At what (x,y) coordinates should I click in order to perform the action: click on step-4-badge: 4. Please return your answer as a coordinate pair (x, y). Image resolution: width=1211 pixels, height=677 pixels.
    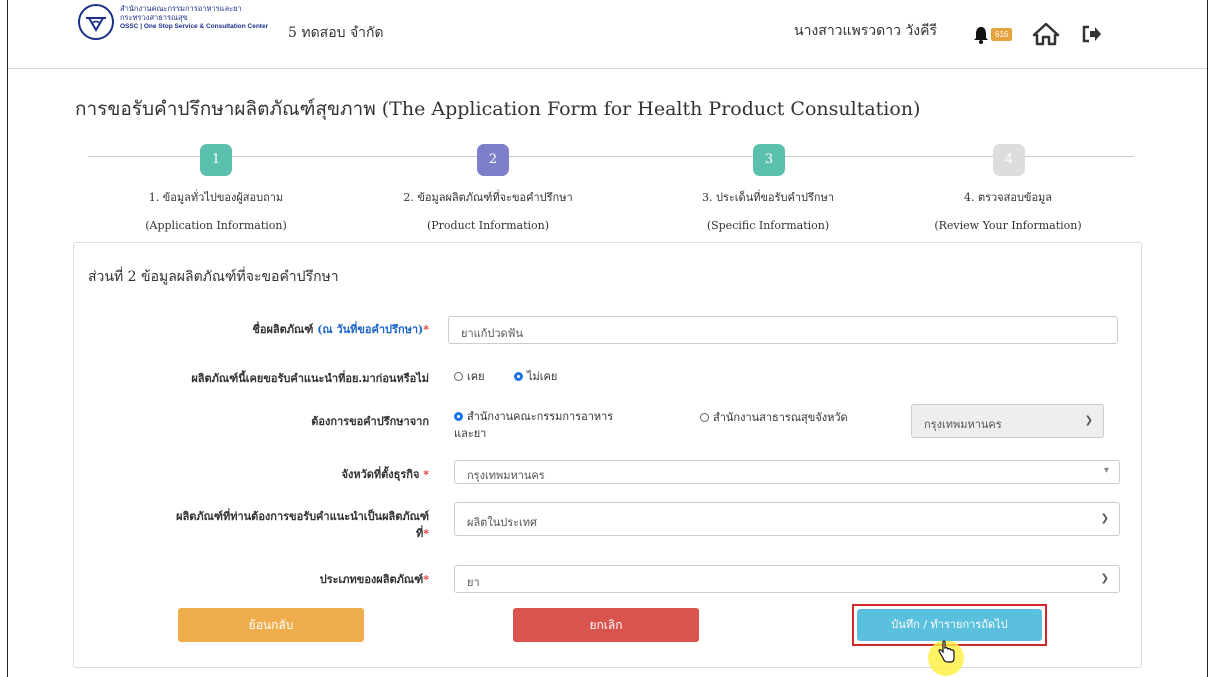
    Looking at the image, I should click on (1009, 160).